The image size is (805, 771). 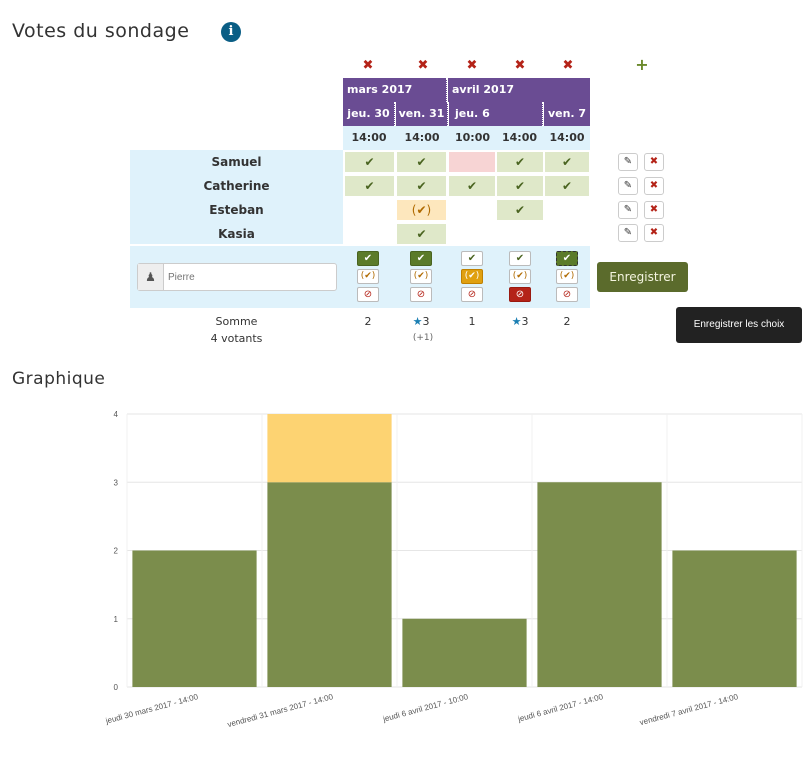 What do you see at coordinates (472, 137) in the screenshot?
I see `time-header: 10:00` at bounding box center [472, 137].